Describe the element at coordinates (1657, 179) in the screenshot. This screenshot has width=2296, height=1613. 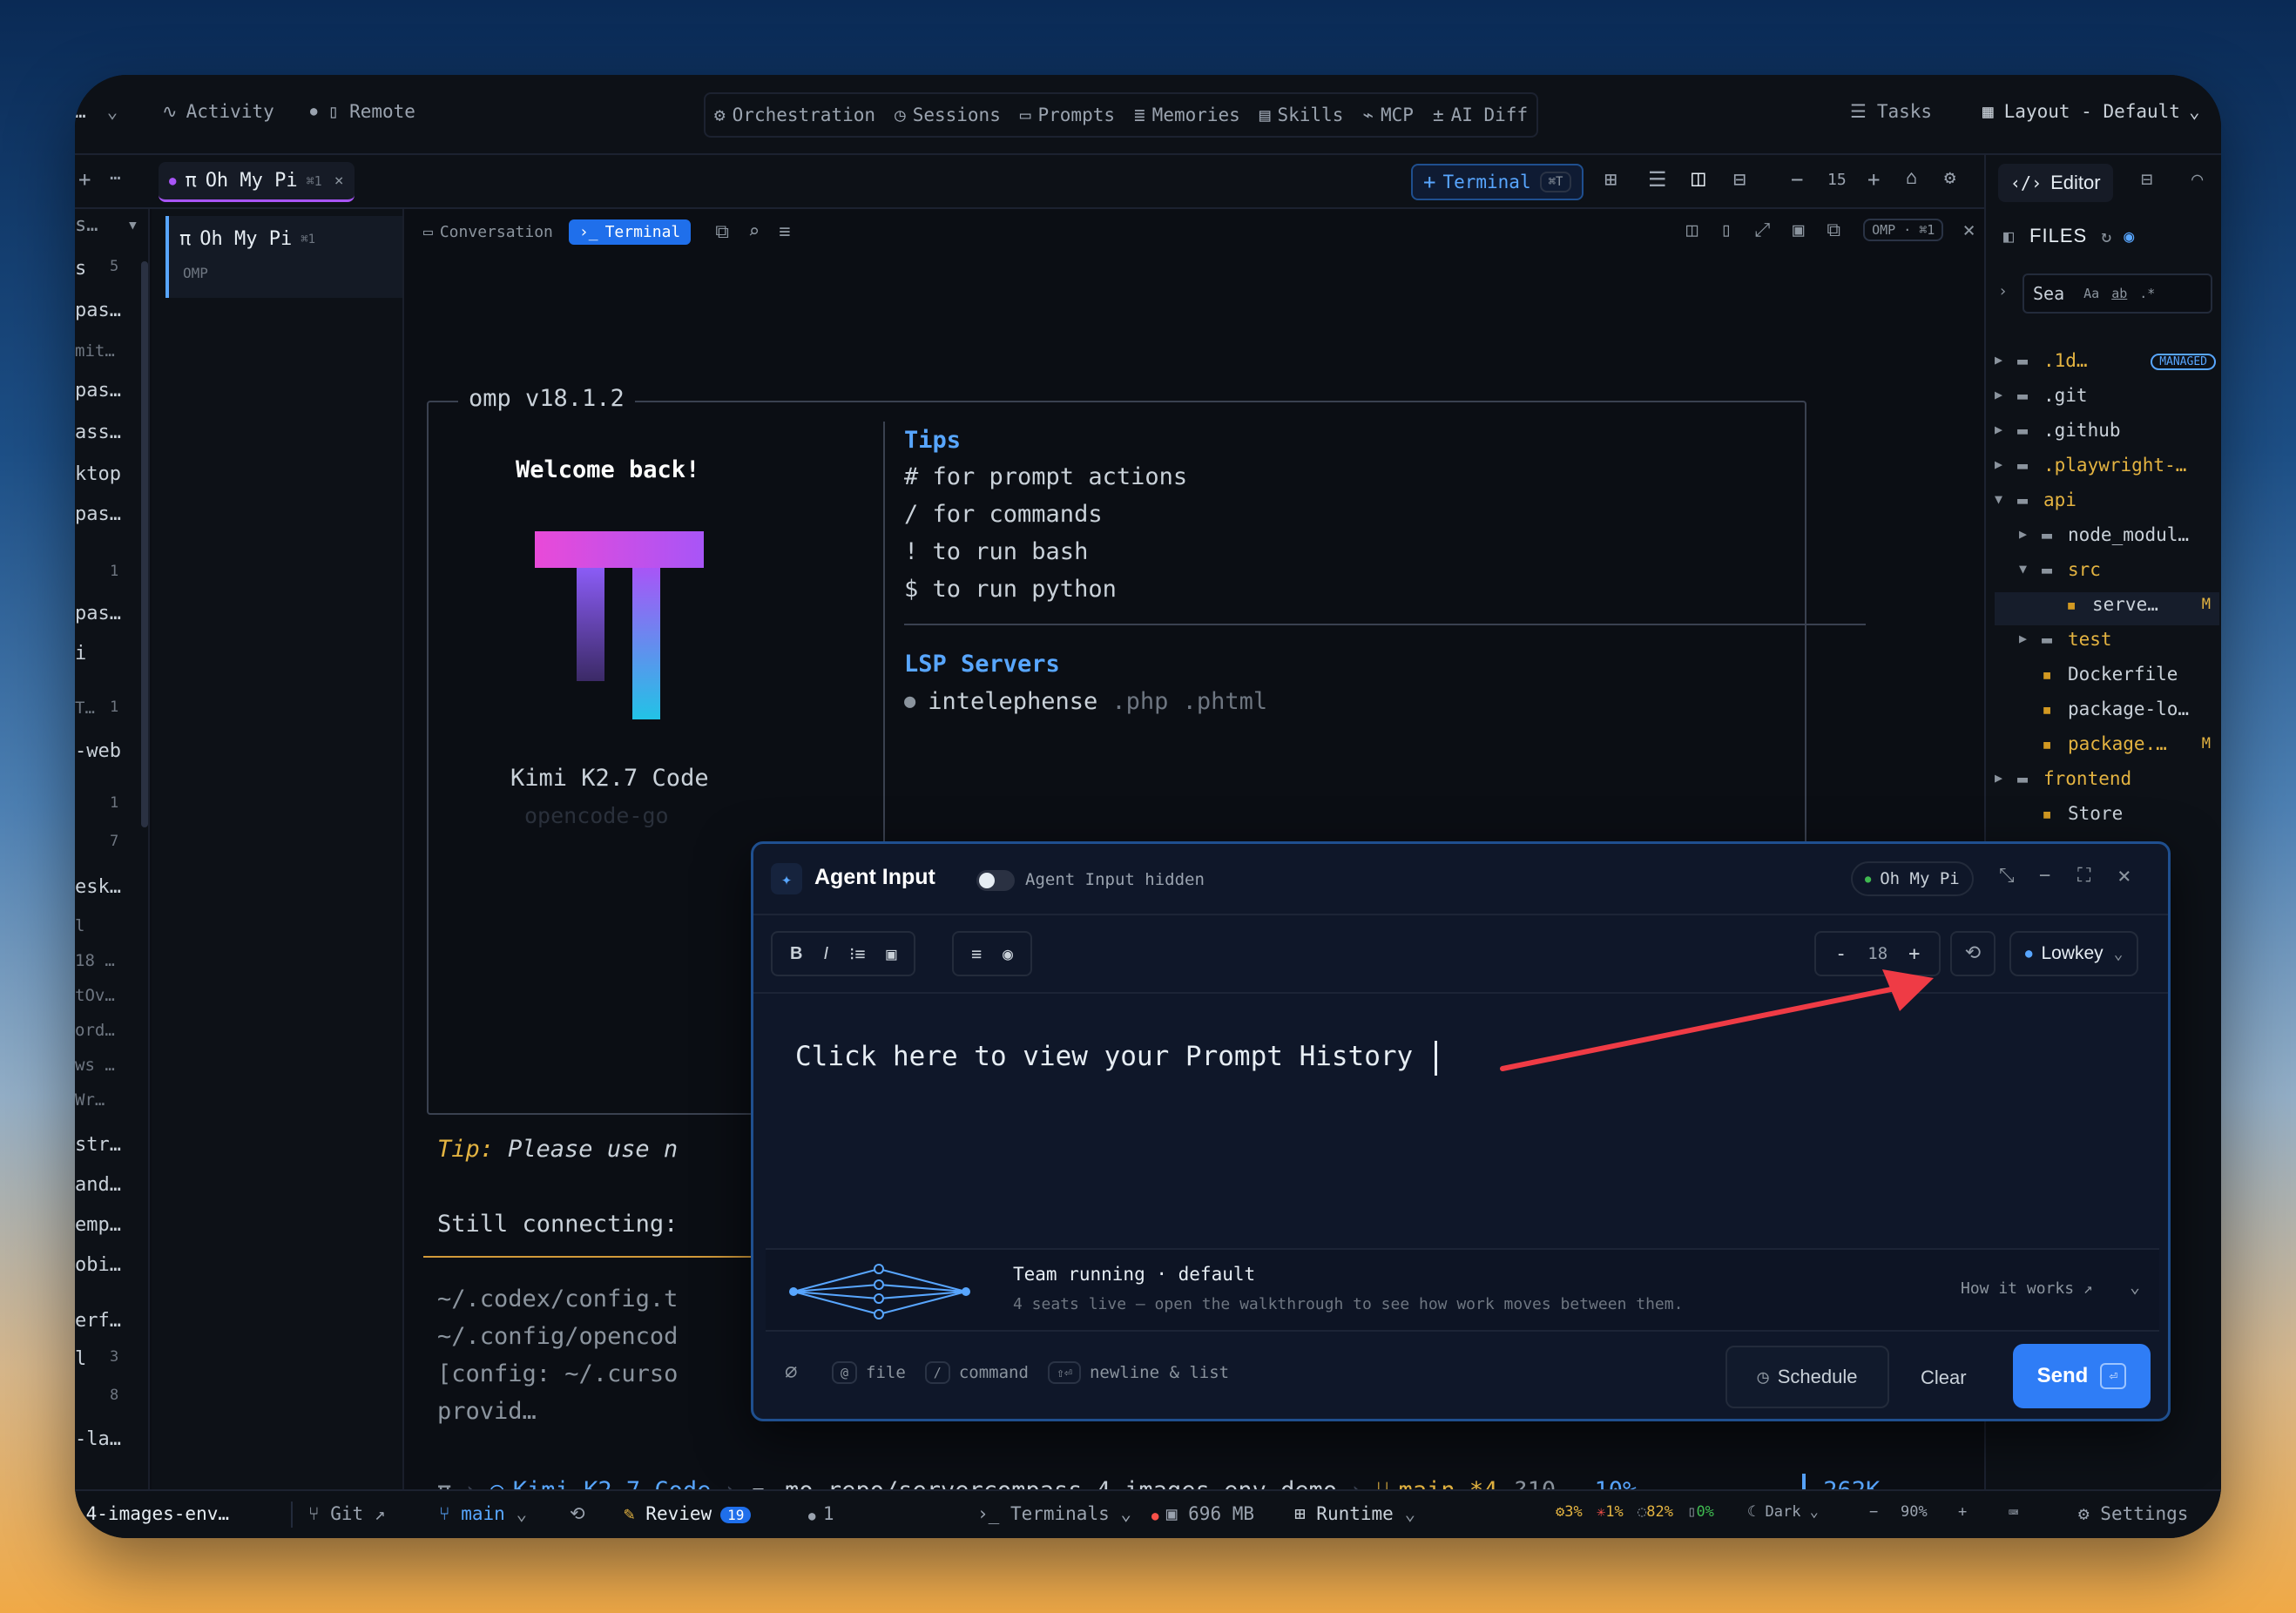
I see `rows-icon: ☰` at that location.